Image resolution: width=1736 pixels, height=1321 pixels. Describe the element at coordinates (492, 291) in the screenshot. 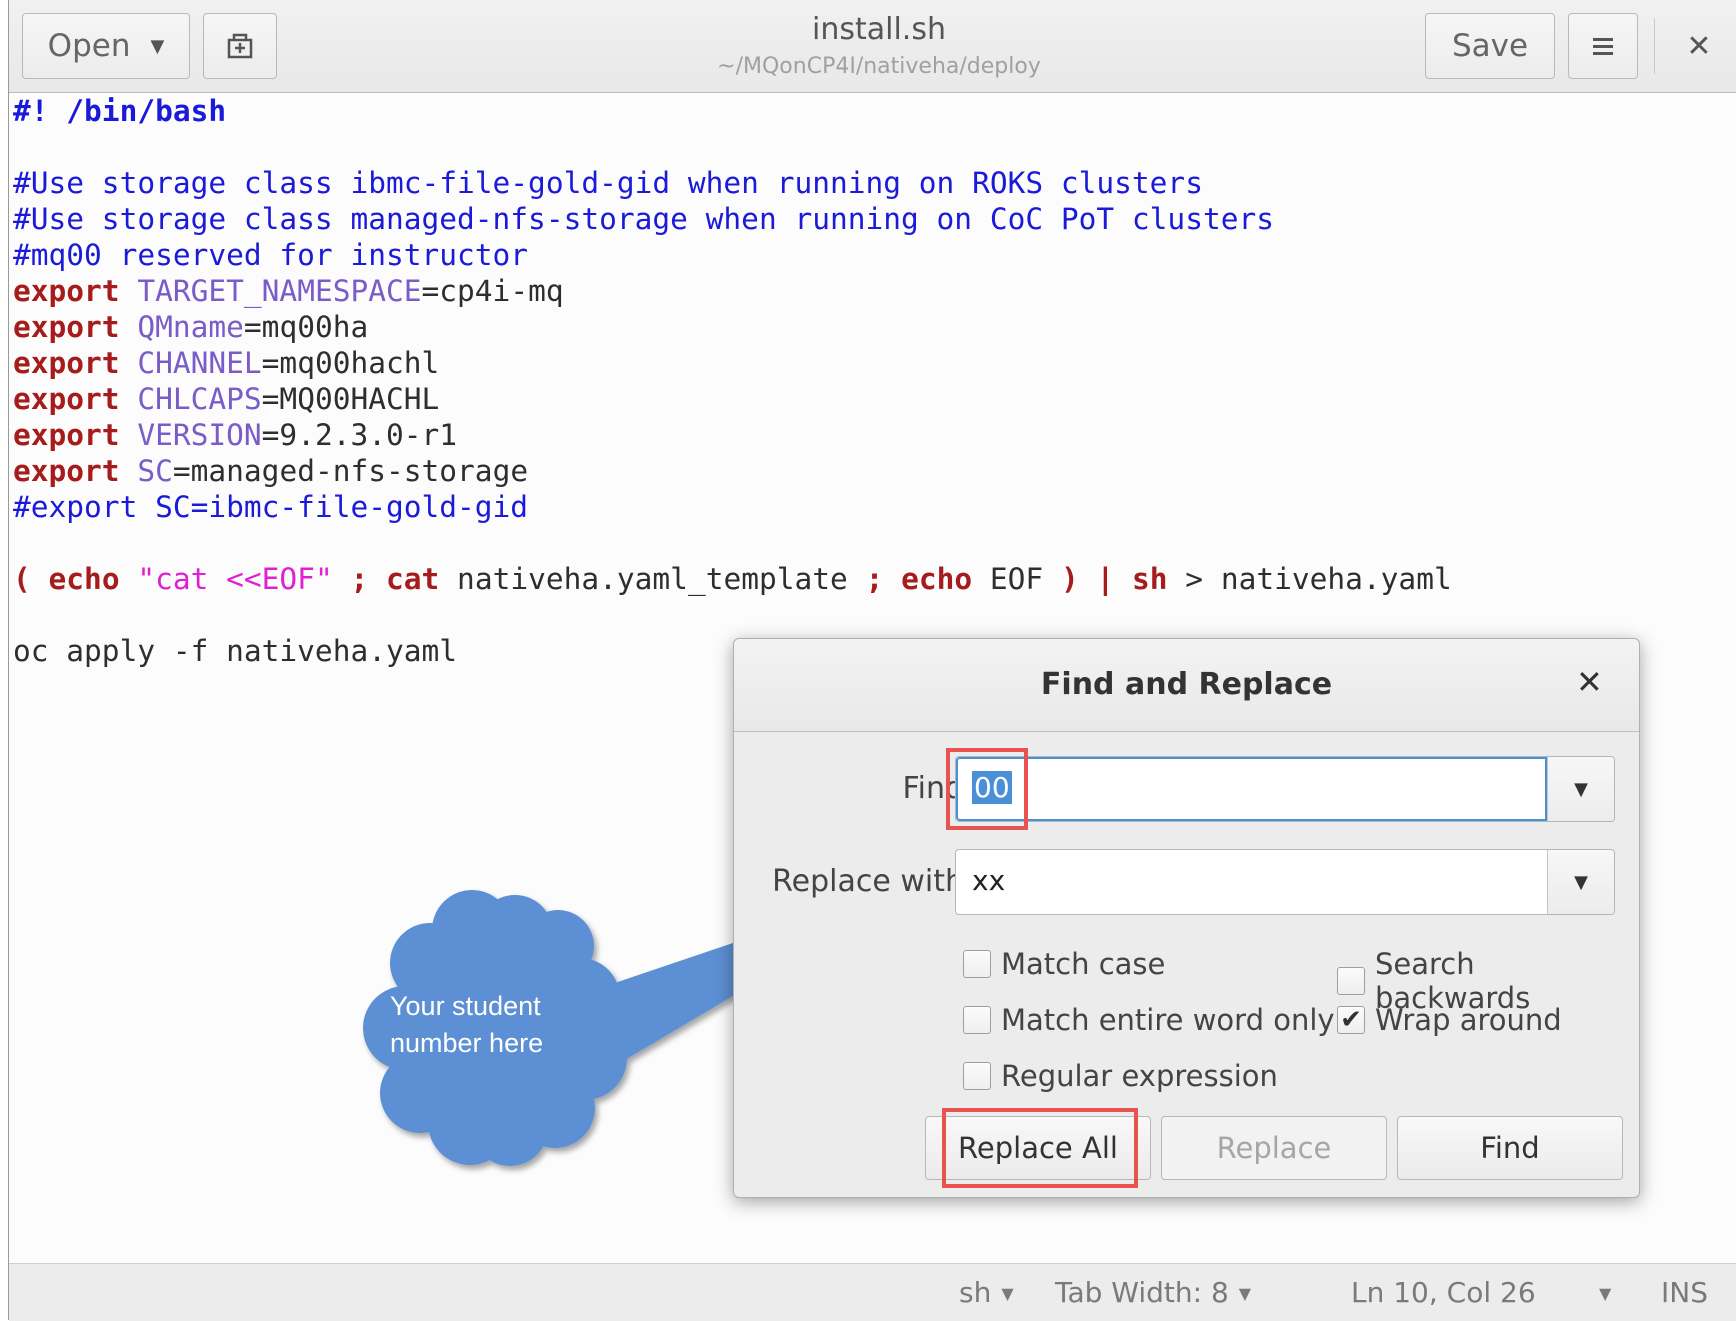

I see `var-value: =cp4i-mq` at that location.